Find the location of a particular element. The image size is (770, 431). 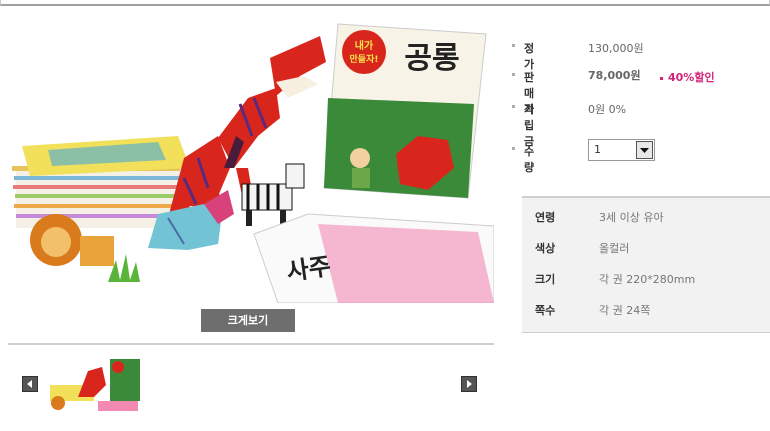

book-title-text: 공롱 is located at coordinates (431, 58).